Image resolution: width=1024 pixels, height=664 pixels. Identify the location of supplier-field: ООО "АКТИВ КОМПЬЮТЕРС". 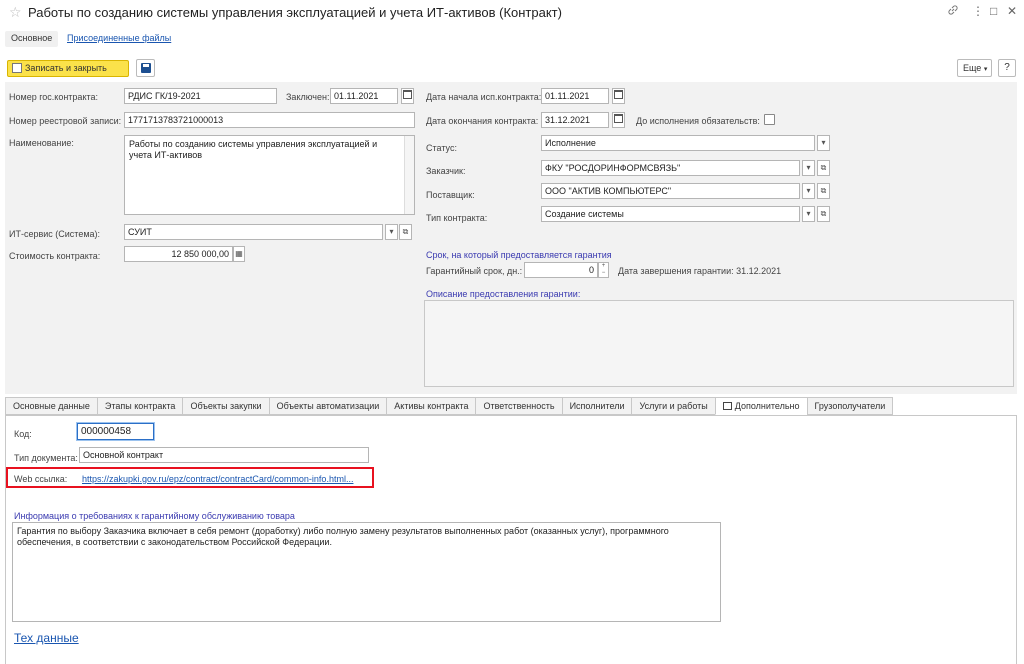
(670, 191).